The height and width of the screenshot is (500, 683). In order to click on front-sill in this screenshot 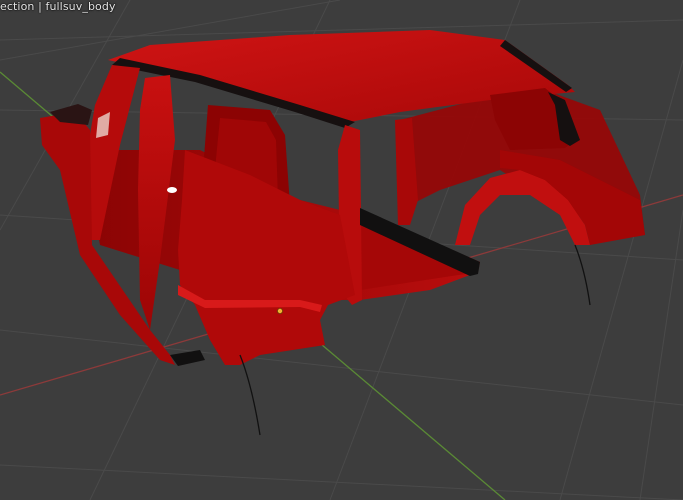, I will do `click(187, 358)`.